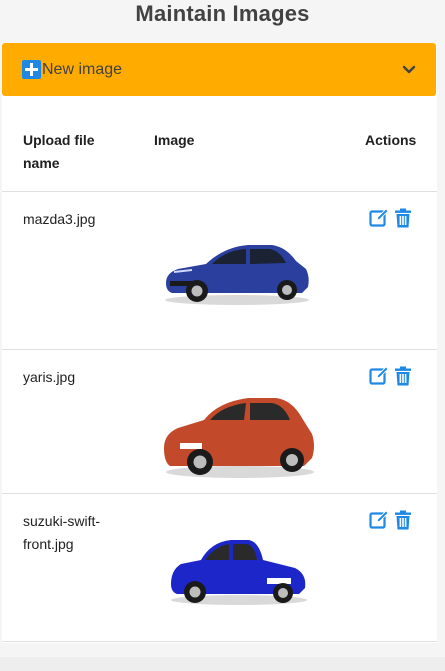 The height and width of the screenshot is (671, 445). I want to click on column-header-image: Image, so click(174, 140).